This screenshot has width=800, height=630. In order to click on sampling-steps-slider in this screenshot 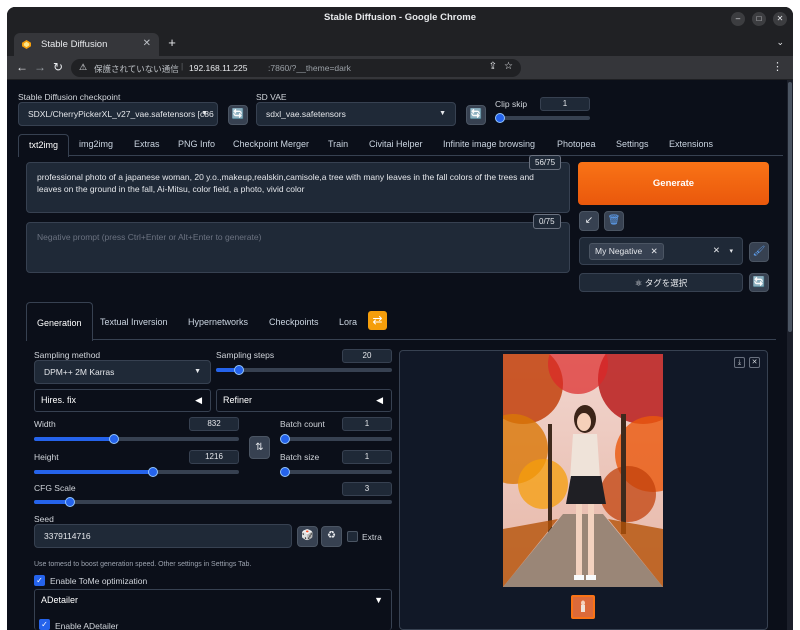, I will do `click(304, 370)`.